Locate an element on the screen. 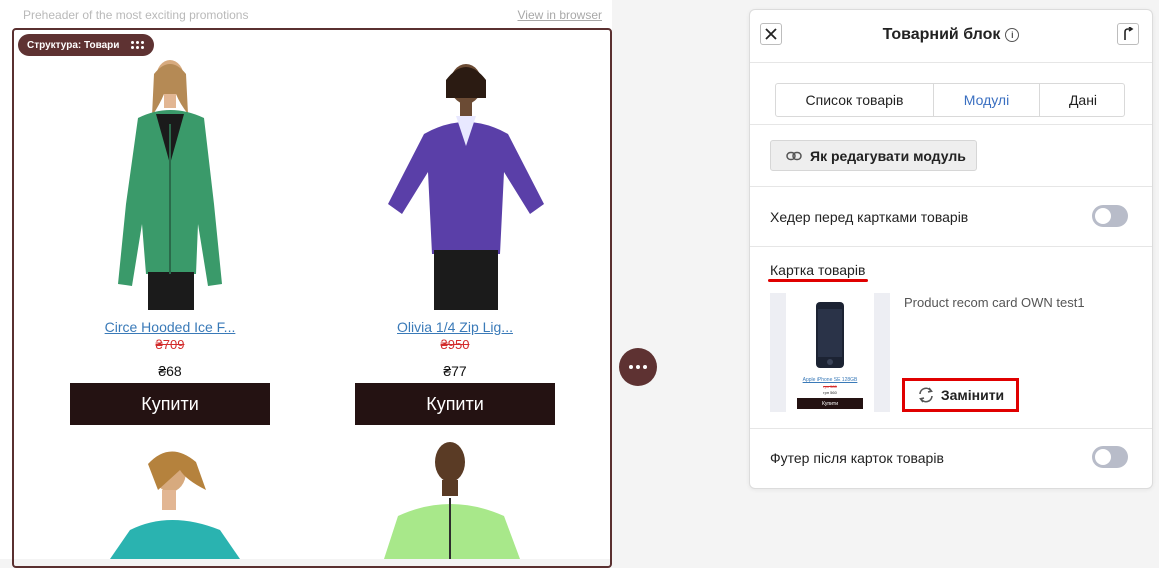 Image resolution: width=1159 pixels, height=568 pixels. thumbnail-old-price: грн 580 is located at coordinates (830, 386).